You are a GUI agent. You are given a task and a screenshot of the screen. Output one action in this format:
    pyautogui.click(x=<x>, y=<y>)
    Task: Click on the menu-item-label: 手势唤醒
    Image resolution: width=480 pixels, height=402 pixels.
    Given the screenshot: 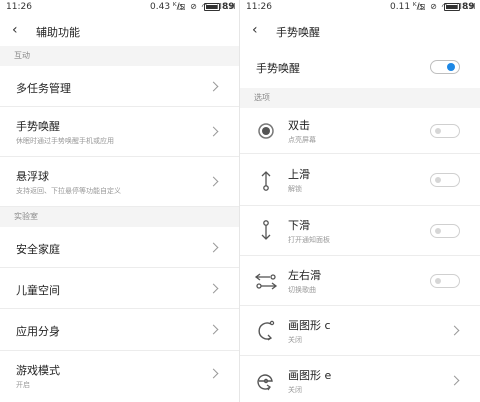 What is the action you would take?
    pyautogui.click(x=38, y=126)
    